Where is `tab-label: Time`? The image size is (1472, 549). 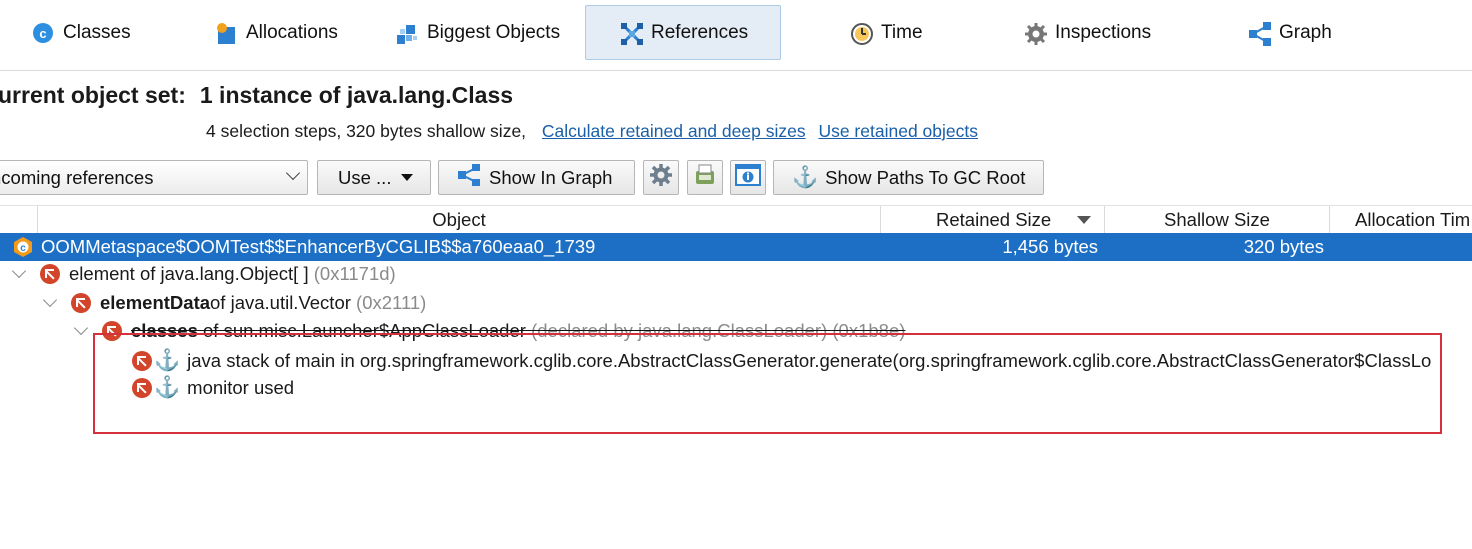 tab-label: Time is located at coordinates (902, 32).